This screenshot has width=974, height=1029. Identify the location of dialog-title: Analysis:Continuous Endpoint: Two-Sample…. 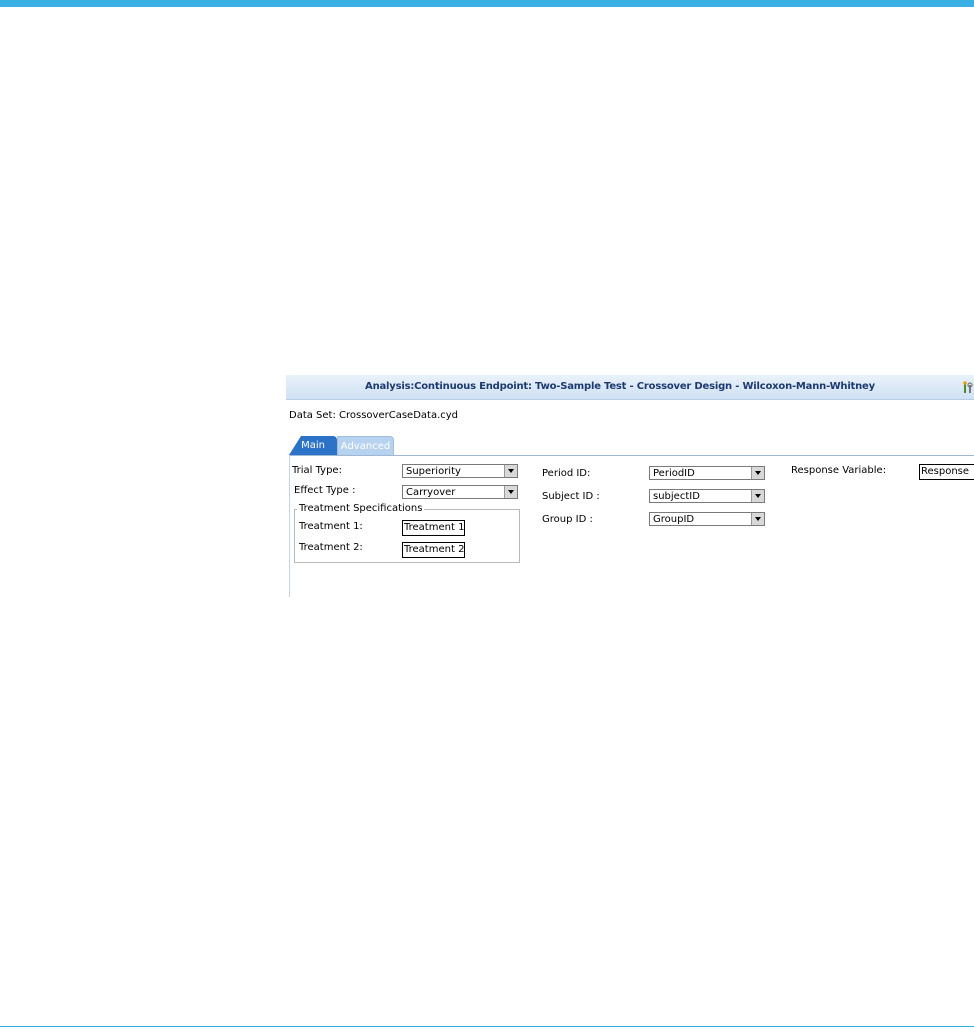
(620, 386).